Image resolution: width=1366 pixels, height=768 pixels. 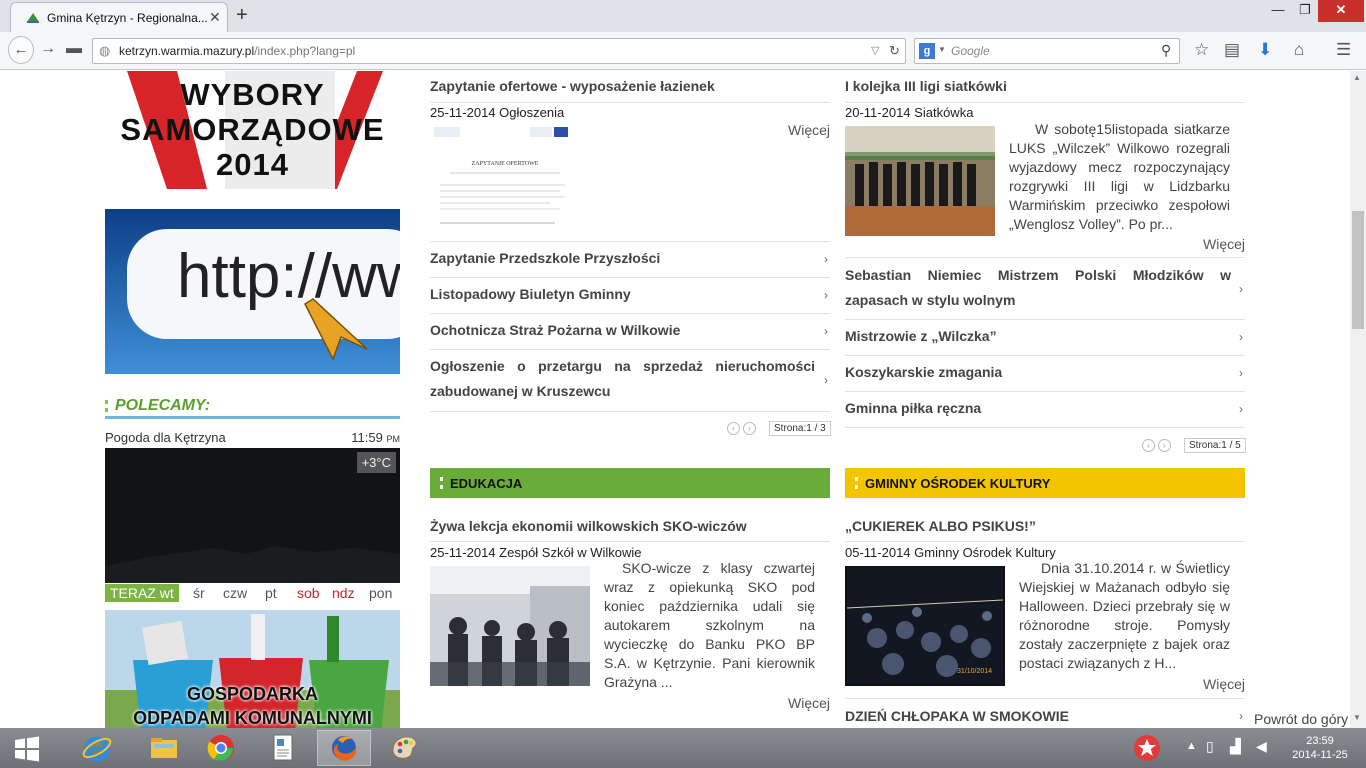 What do you see at coordinates (271, 593) in the screenshot?
I see `day-pt: pt` at bounding box center [271, 593].